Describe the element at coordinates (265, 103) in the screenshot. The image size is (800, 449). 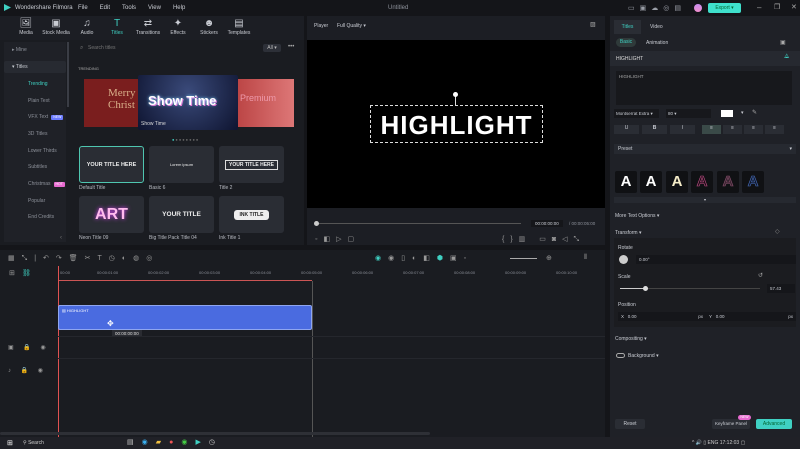
I see `trending-card-premium: Premium` at that location.